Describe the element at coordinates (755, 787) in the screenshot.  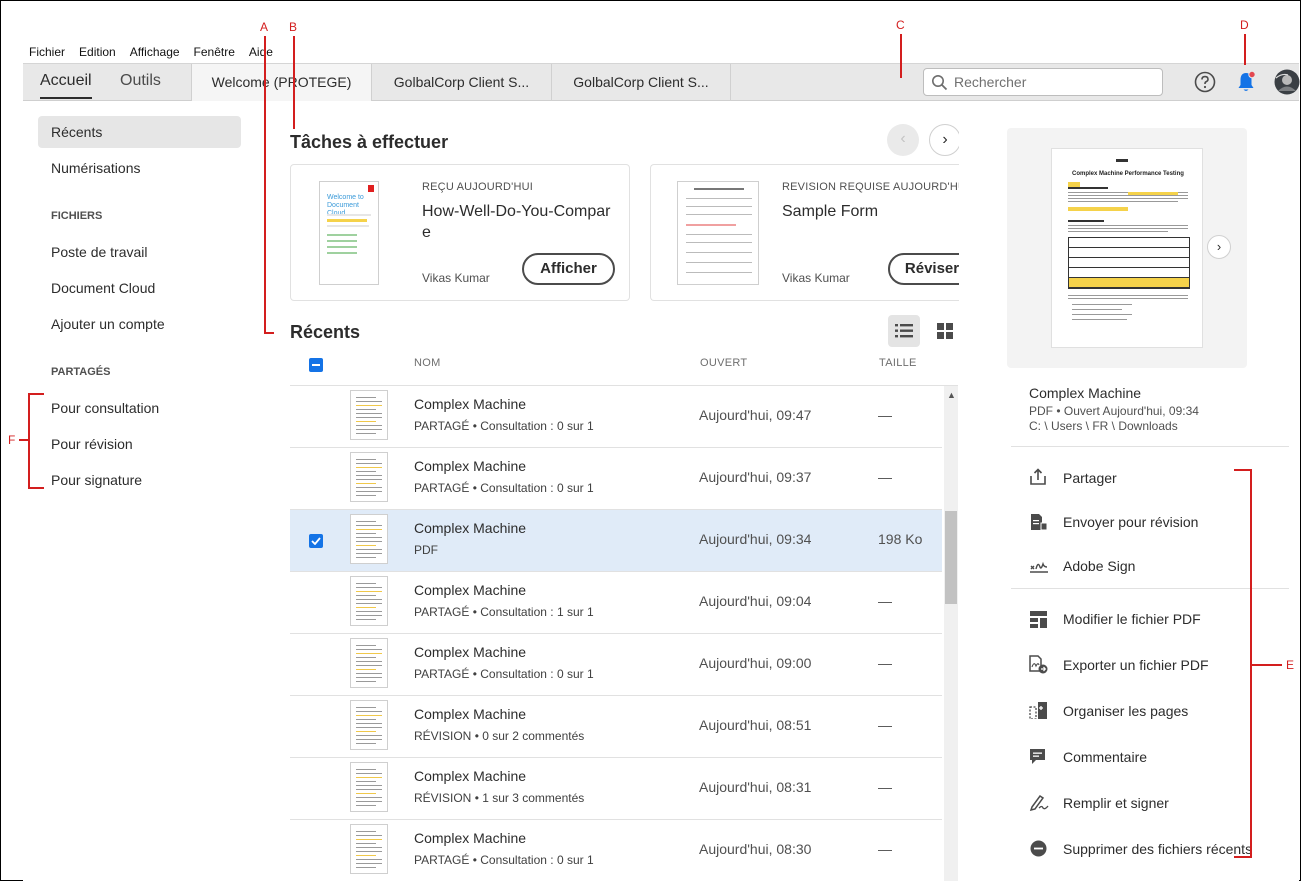
I see `file-opened: Aujourd'hui, 08:31` at that location.